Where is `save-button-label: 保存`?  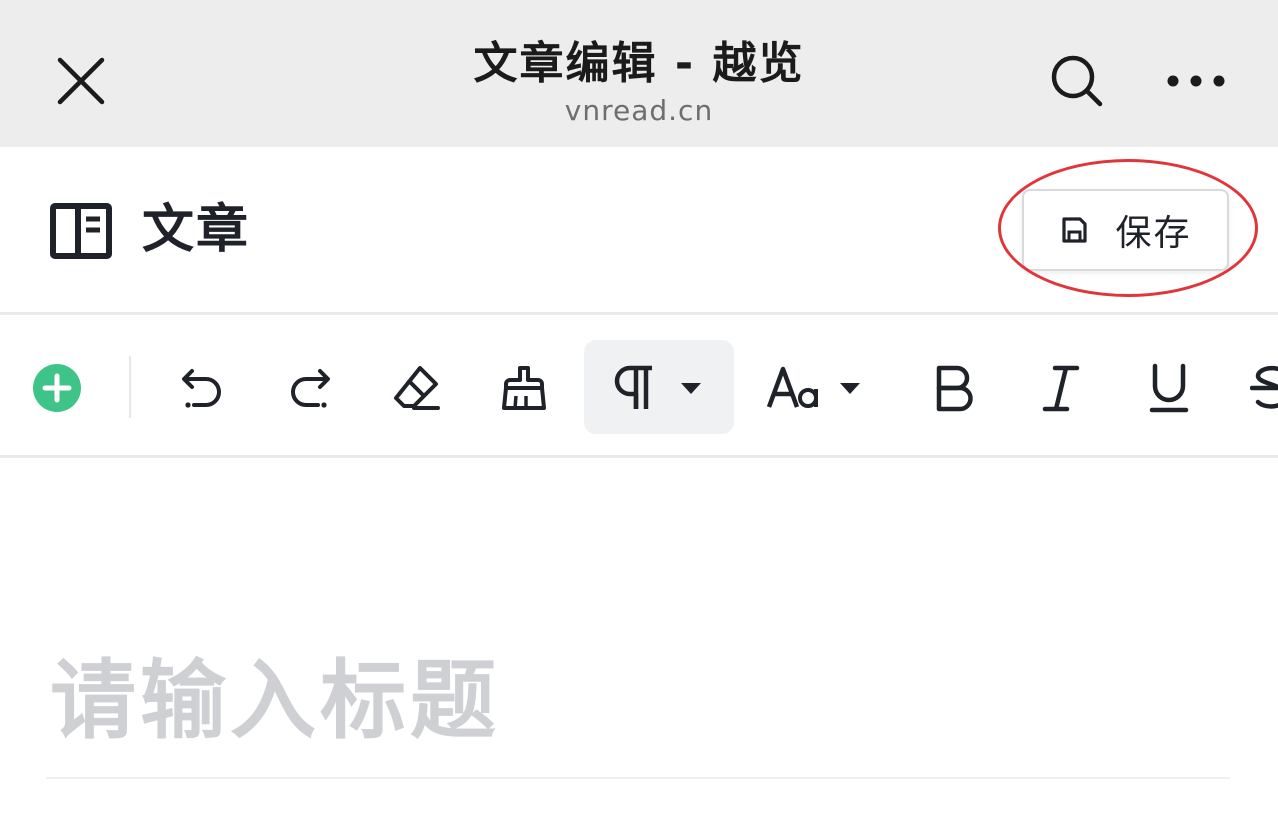 save-button-label: 保存 is located at coordinates (1153, 233).